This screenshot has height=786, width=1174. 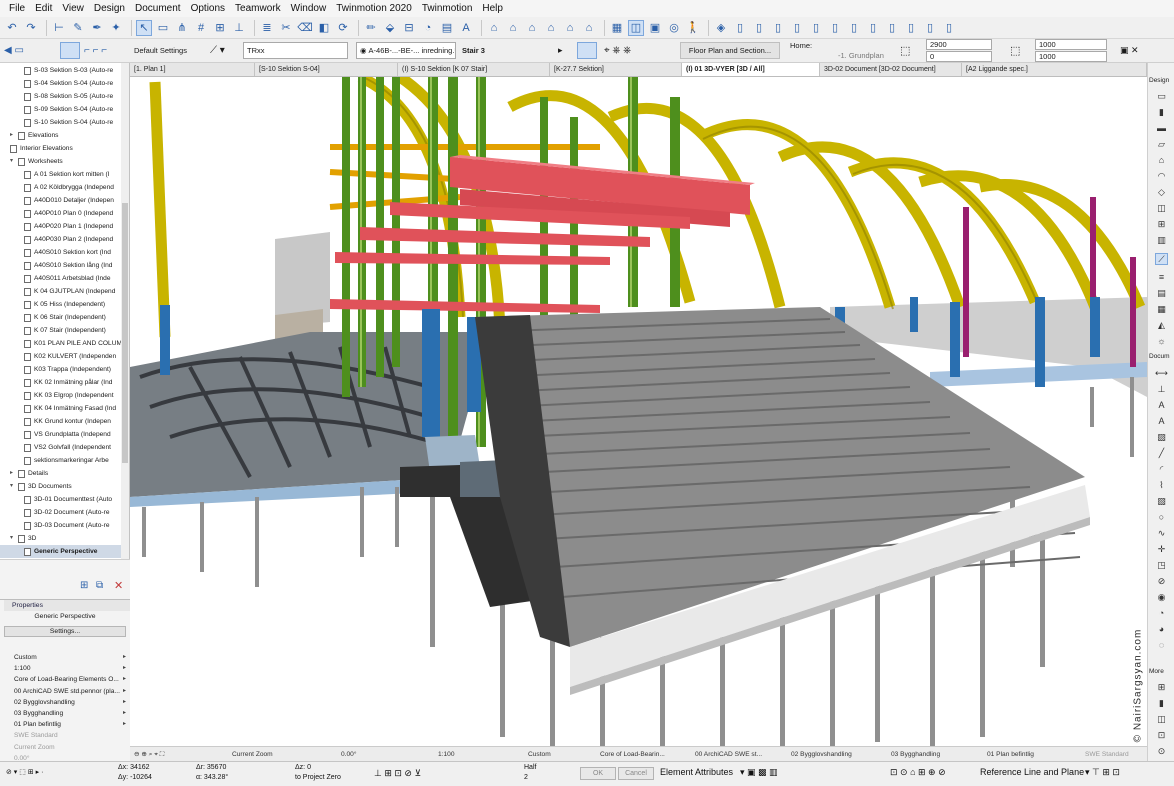 I want to click on property-row: Custom ▸, so click(x=65, y=657).